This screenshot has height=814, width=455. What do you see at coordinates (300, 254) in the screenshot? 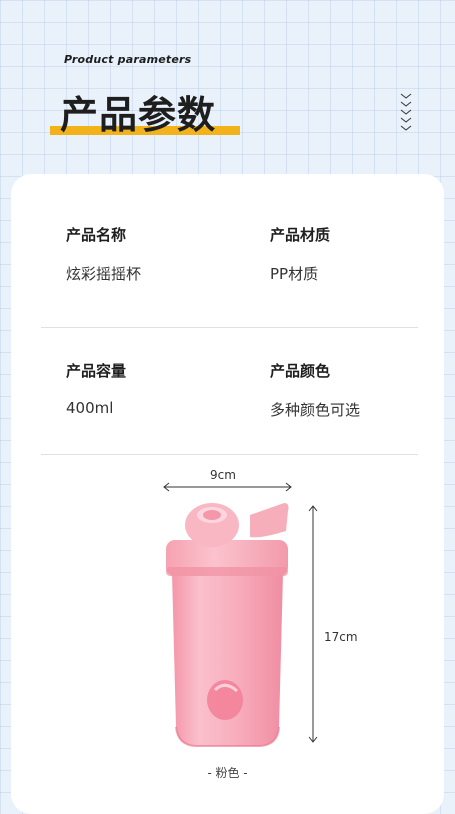
I see `param-material: 产品材质 PP材质` at bounding box center [300, 254].